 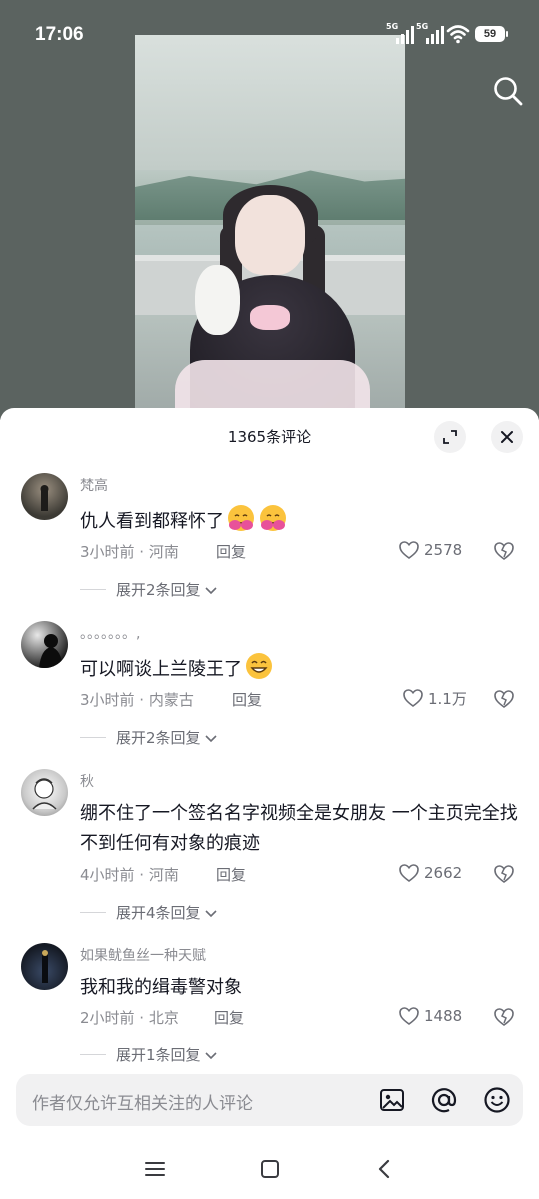 What do you see at coordinates (155, 1169) in the screenshot?
I see `menu-icon` at bounding box center [155, 1169].